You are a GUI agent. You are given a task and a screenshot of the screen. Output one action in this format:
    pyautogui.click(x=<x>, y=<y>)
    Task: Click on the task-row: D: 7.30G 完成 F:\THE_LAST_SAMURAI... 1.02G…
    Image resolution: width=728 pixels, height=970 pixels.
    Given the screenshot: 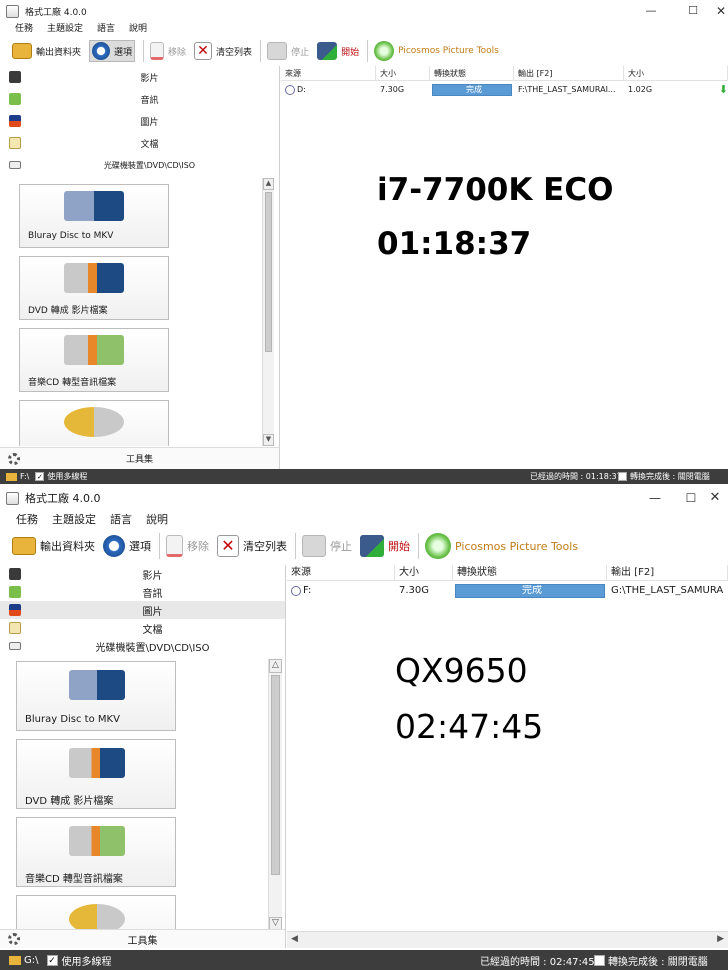 What is the action you would take?
    pyautogui.click(x=504, y=90)
    